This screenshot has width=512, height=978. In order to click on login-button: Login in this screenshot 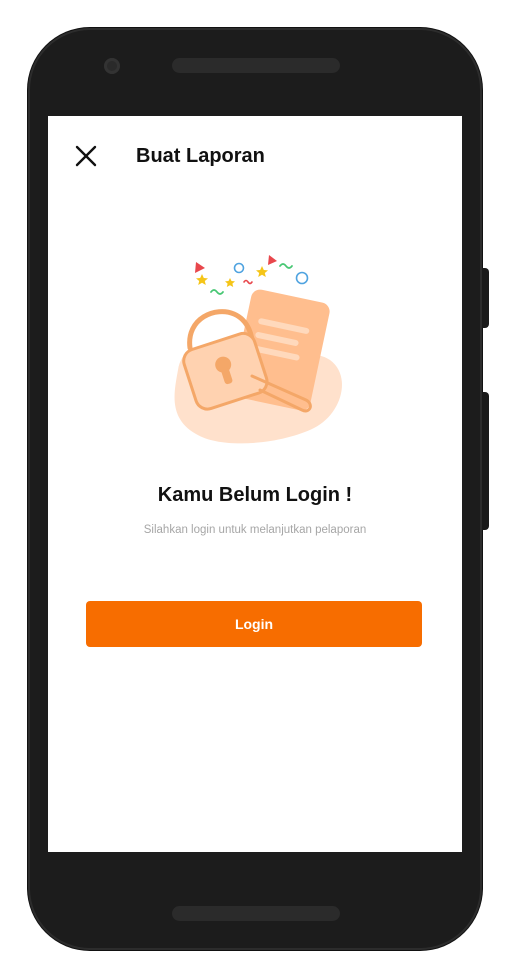, I will do `click(254, 624)`.